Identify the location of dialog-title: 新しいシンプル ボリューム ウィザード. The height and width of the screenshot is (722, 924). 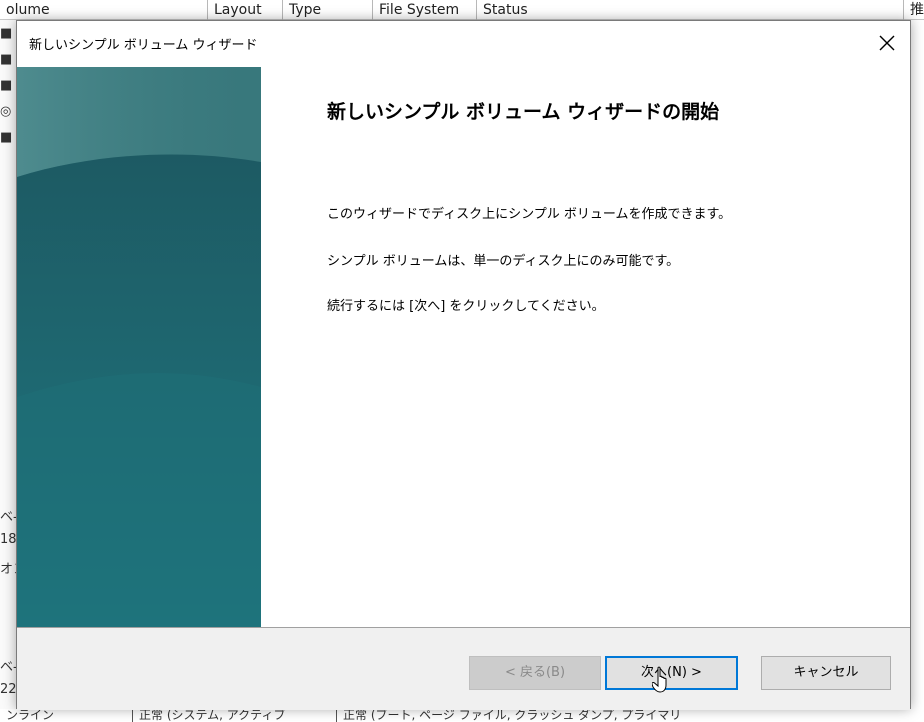
(143, 45).